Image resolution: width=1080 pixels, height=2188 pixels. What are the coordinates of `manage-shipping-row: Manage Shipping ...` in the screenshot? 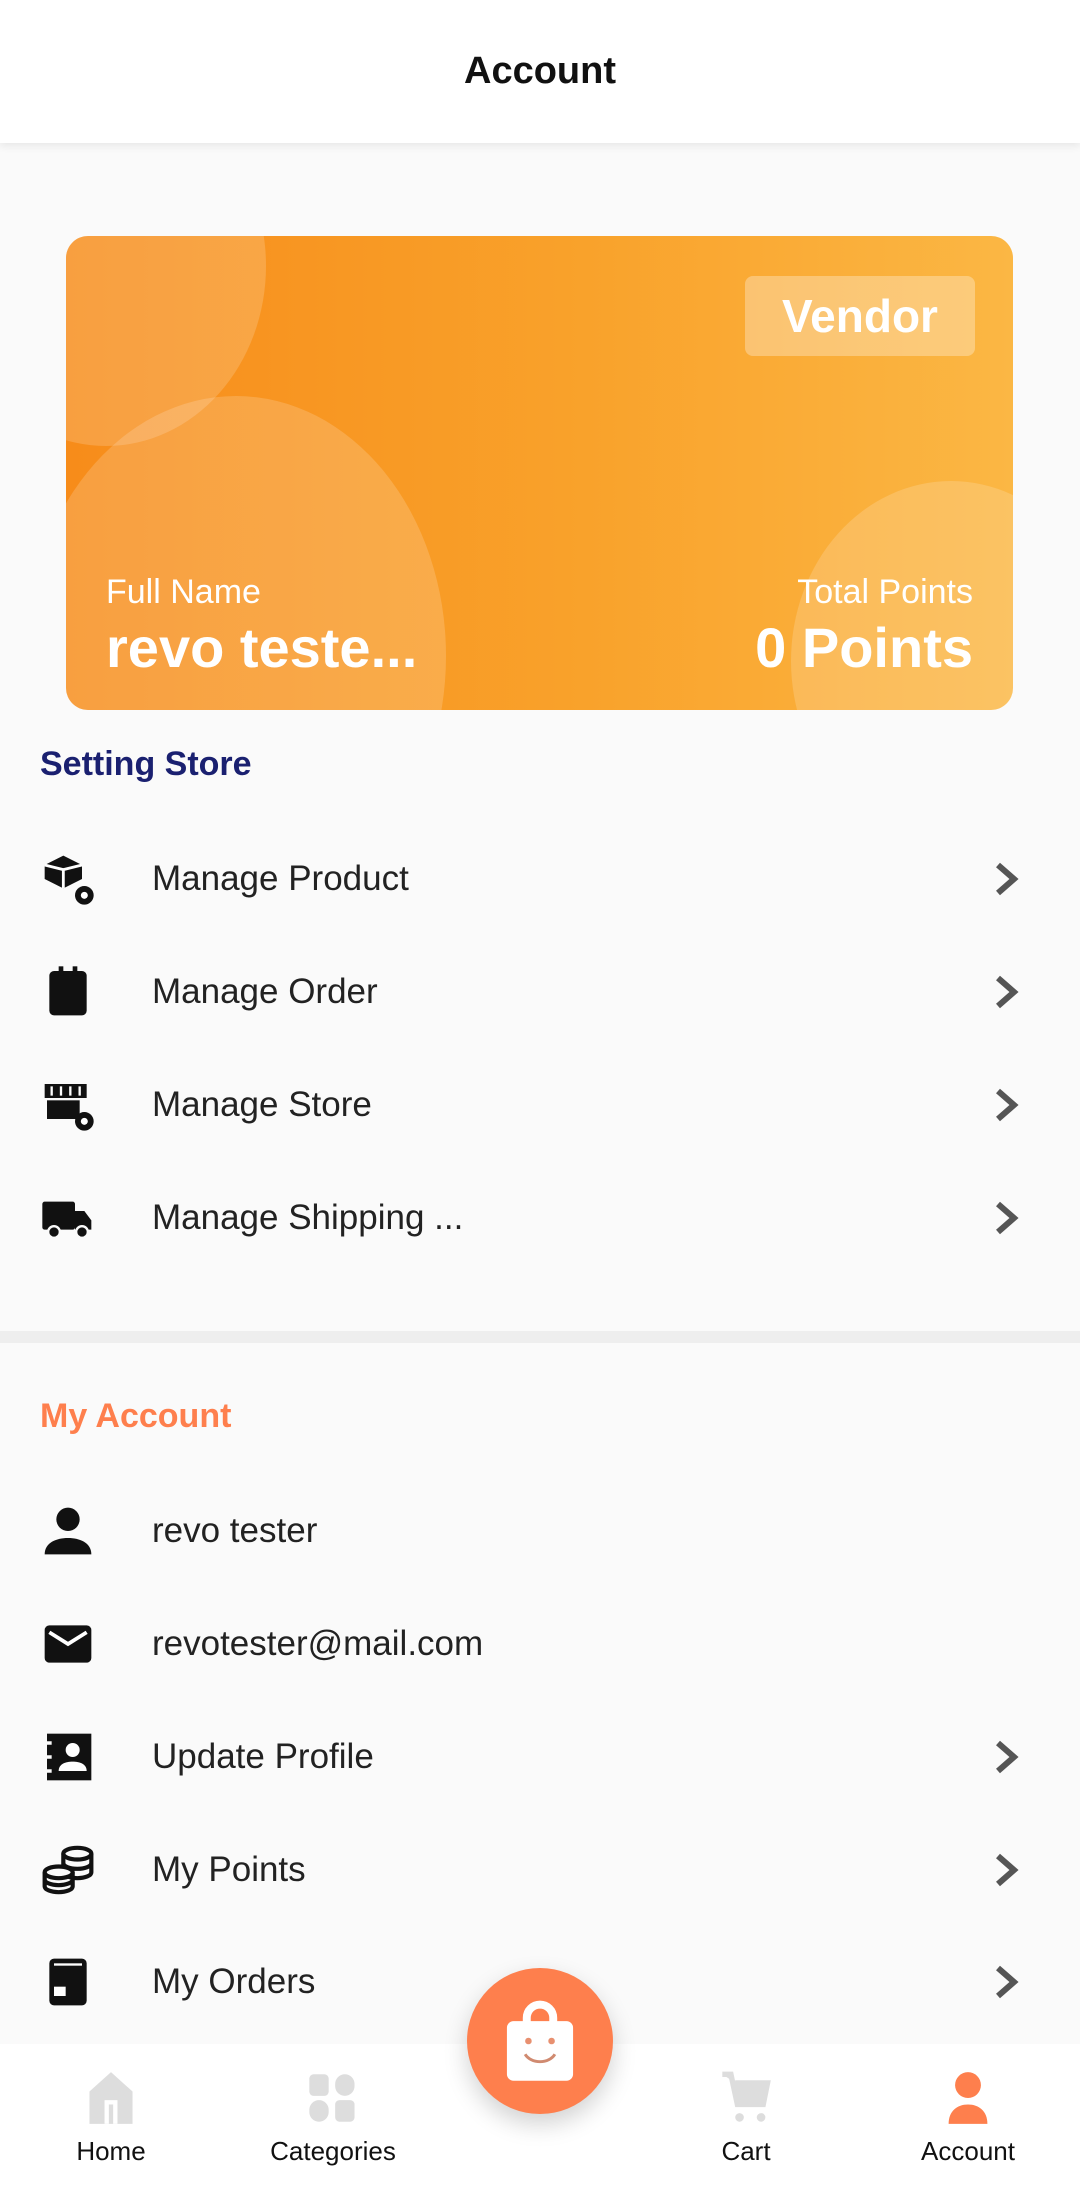 It's located at (540, 1217).